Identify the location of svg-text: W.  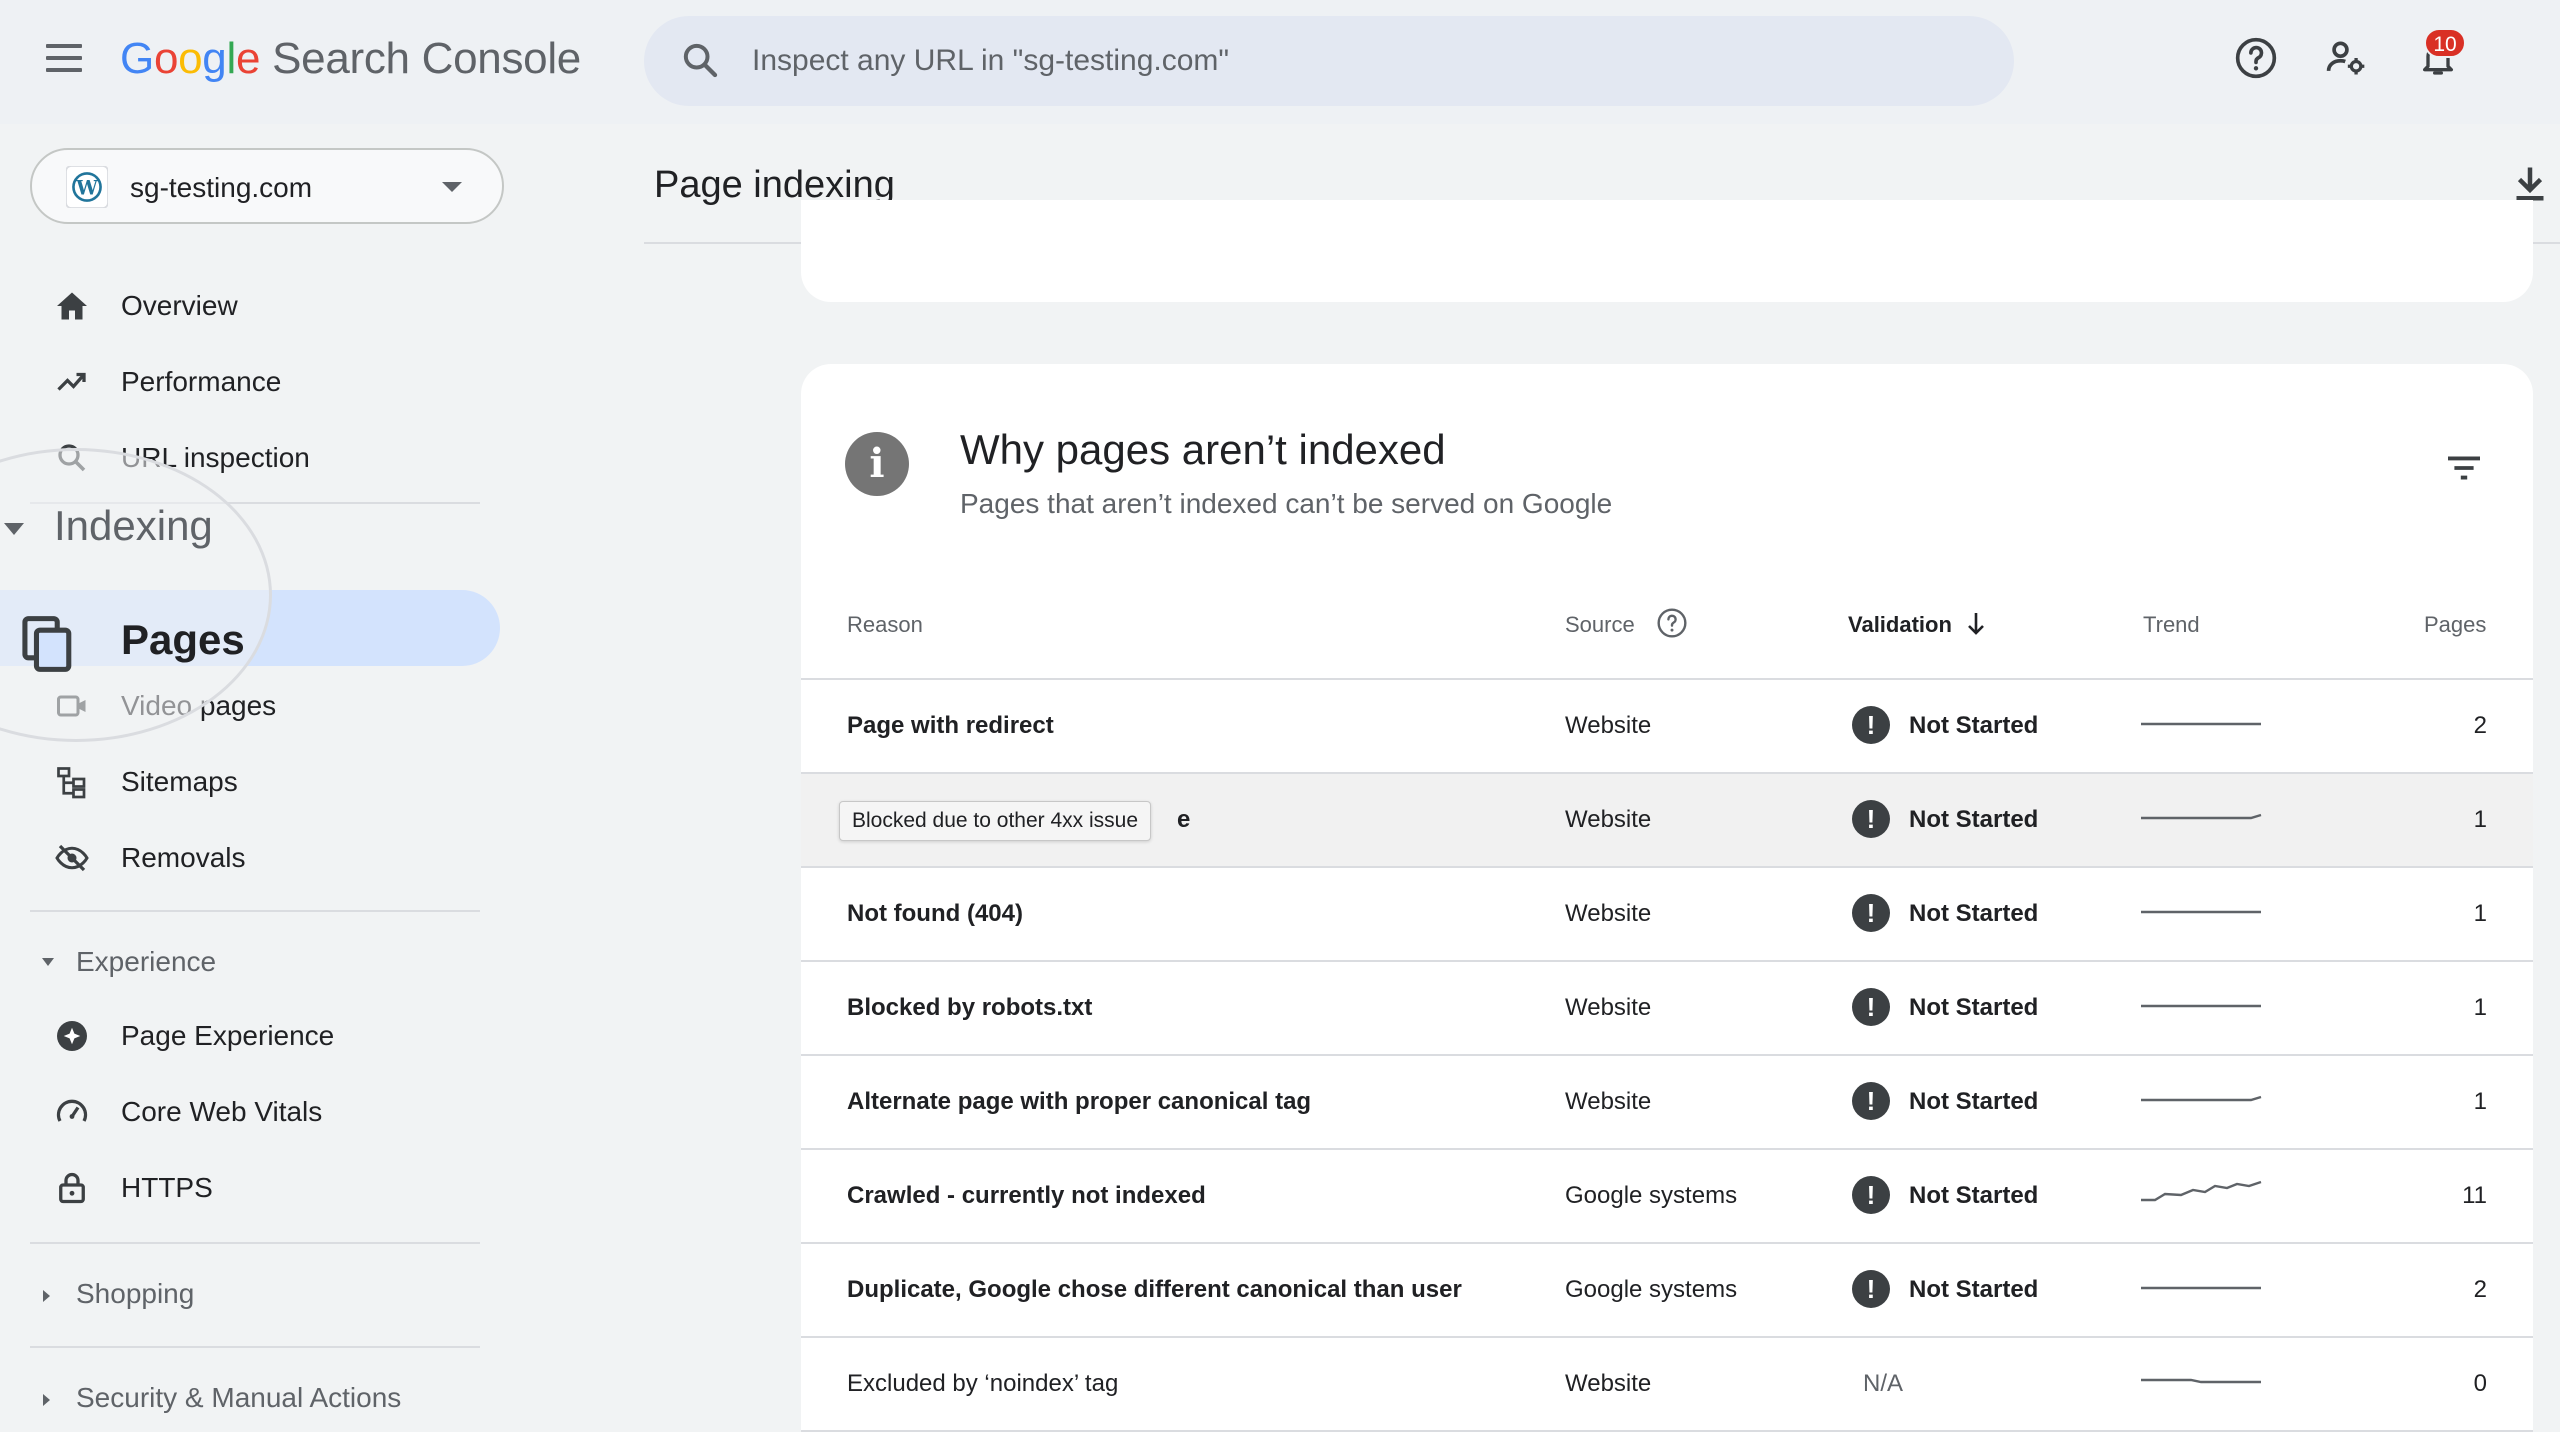
(86, 187).